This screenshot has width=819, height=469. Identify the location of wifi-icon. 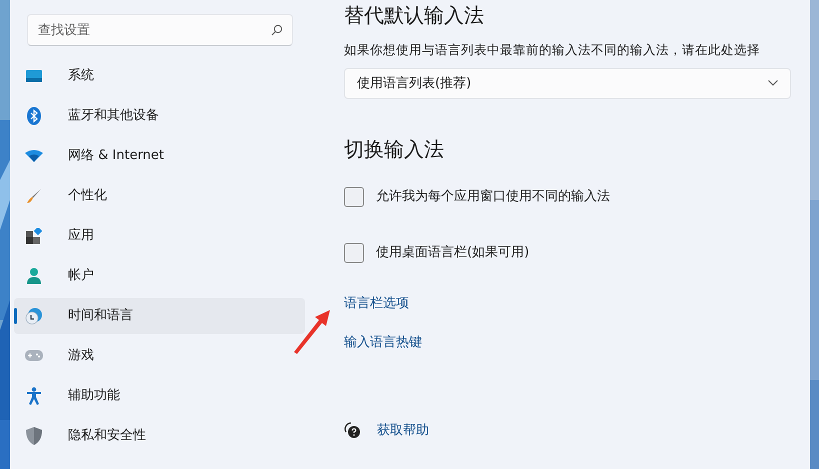
(34, 156).